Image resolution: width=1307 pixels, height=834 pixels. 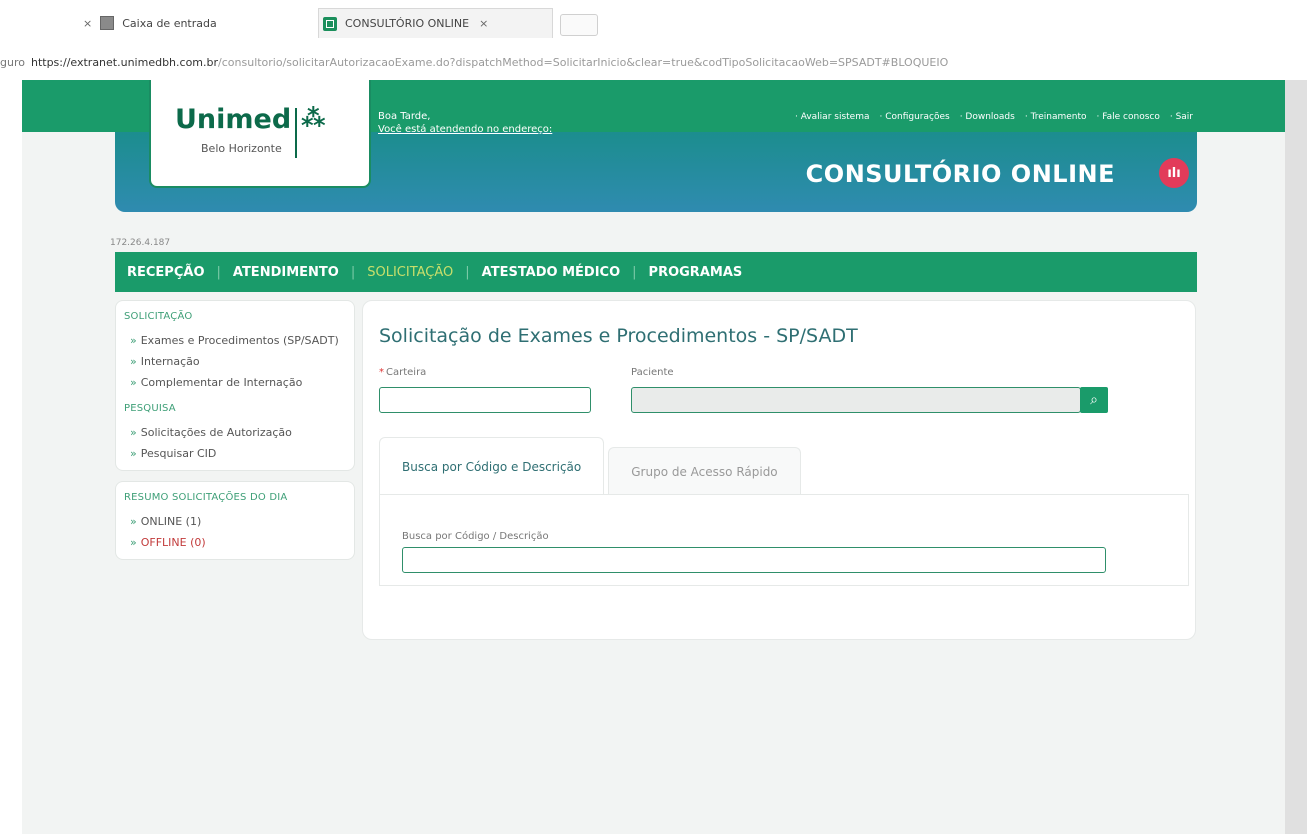 I want to click on greeting-address-link: Você está atendendo no endereço:, so click(x=465, y=129).